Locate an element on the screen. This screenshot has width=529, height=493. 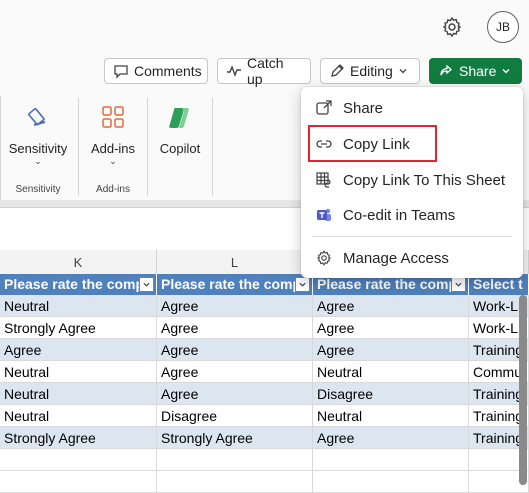
catch-up-button: Catch up is located at coordinates (264, 71).